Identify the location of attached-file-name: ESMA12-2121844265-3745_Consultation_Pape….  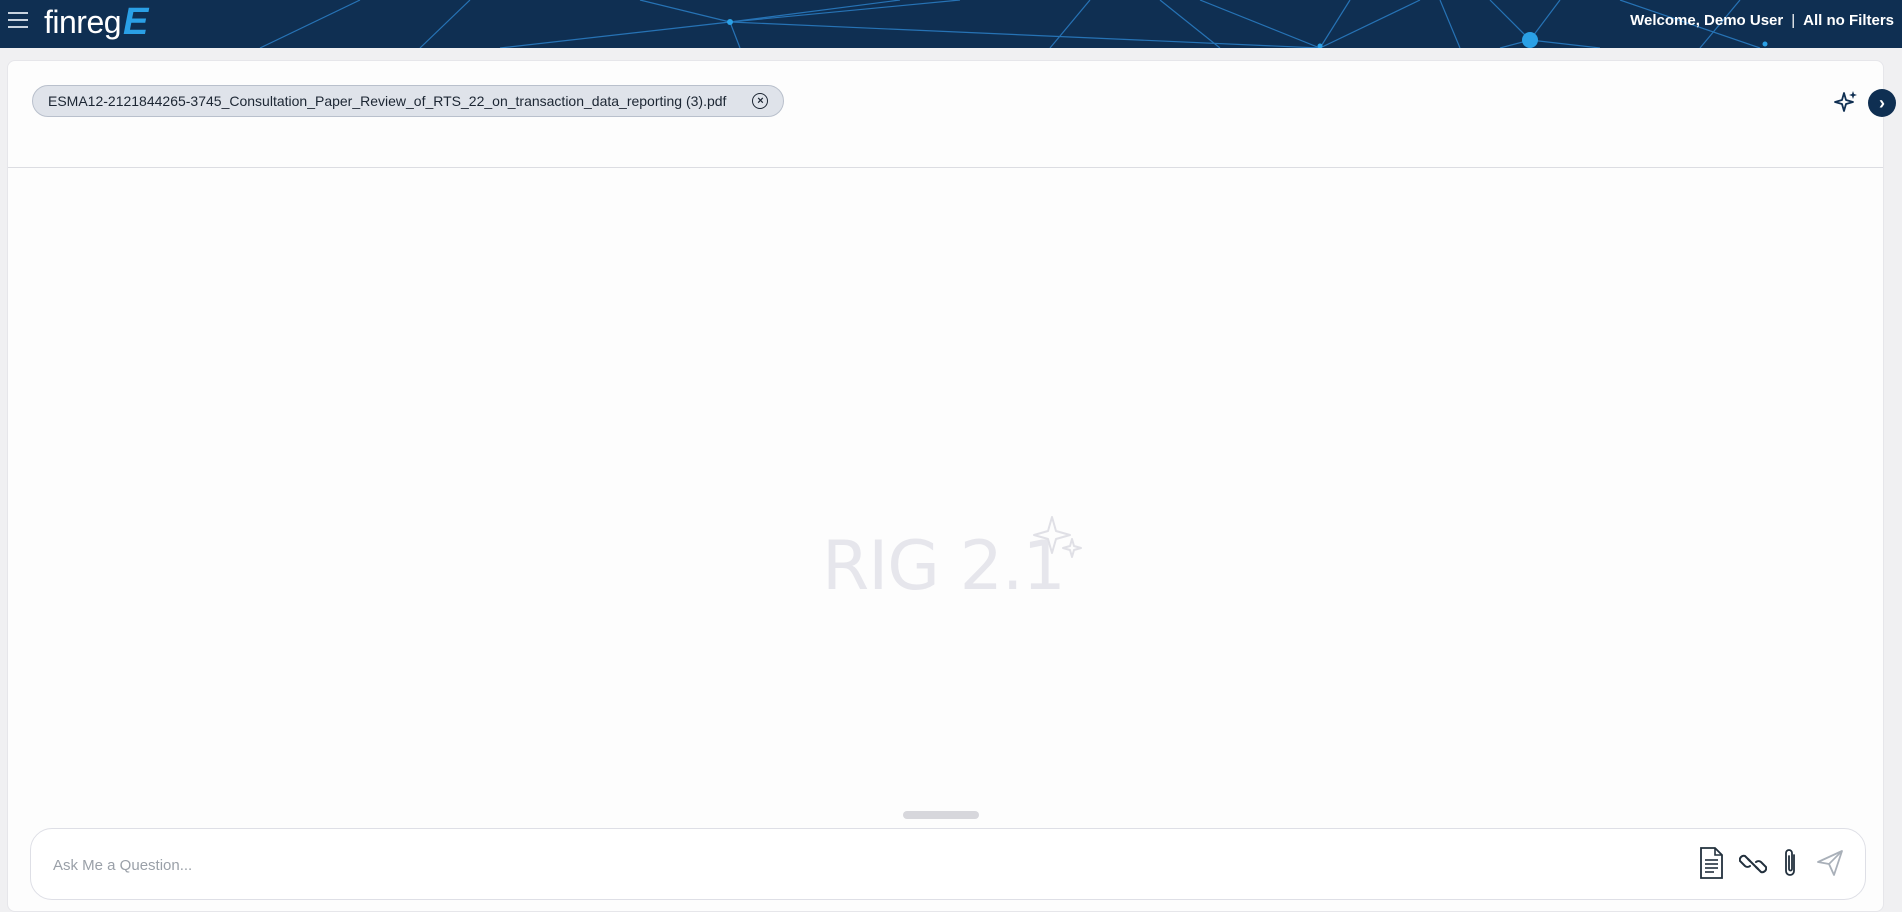
(387, 101).